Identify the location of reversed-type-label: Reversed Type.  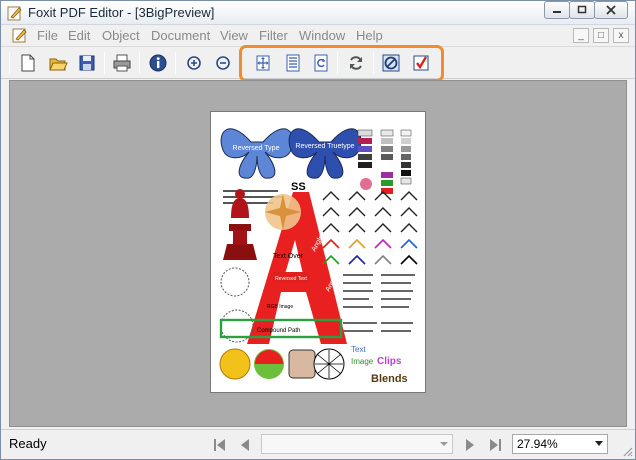
(256, 148).